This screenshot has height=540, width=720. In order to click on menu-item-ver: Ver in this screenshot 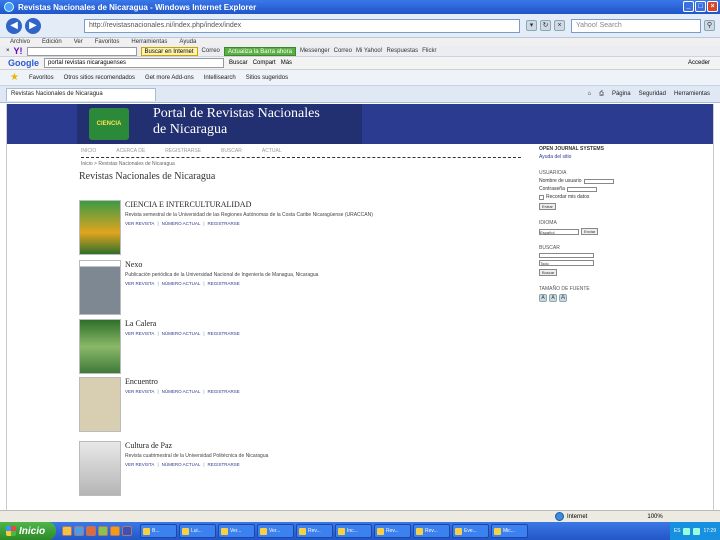, I will do `click(78, 42)`.